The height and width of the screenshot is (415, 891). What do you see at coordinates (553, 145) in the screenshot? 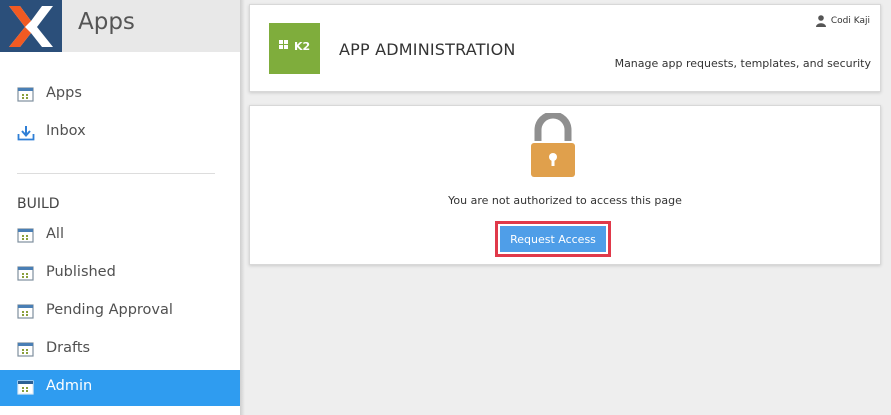
I see `lock-icon` at bounding box center [553, 145].